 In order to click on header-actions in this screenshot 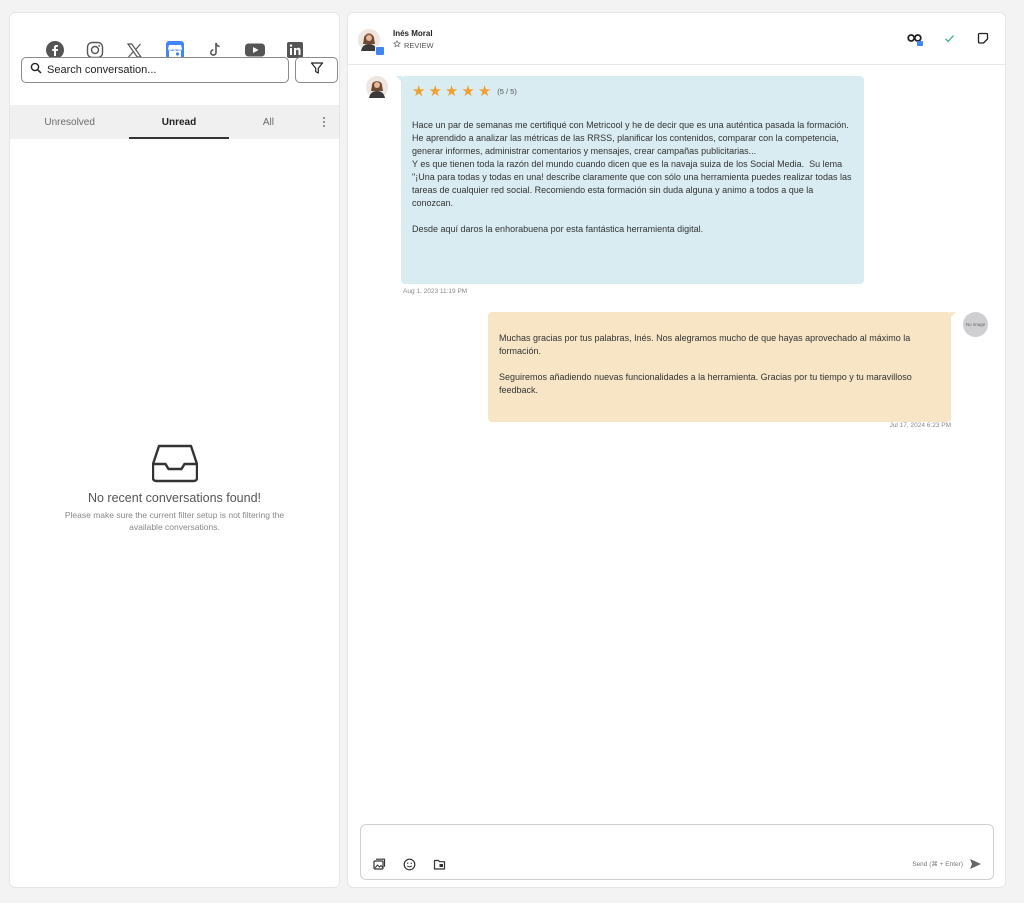, I will do `click(949, 40)`.